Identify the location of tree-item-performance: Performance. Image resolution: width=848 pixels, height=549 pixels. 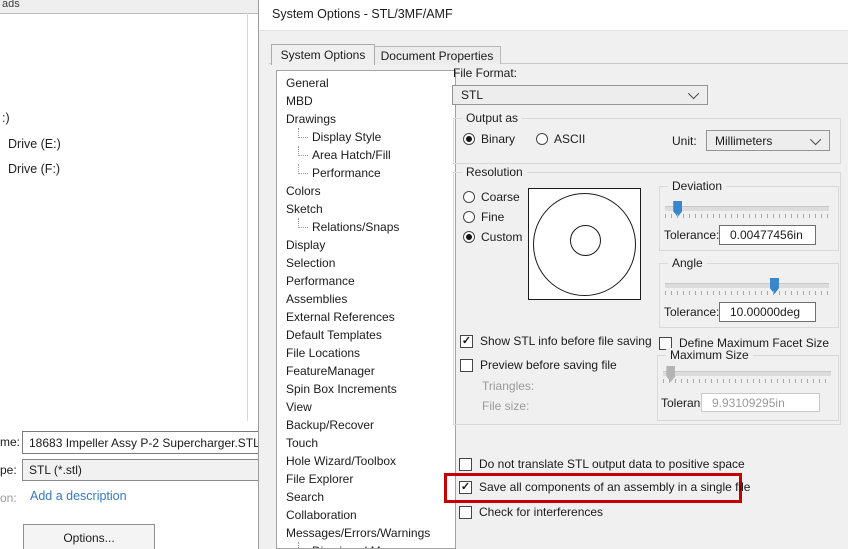
(366, 281).